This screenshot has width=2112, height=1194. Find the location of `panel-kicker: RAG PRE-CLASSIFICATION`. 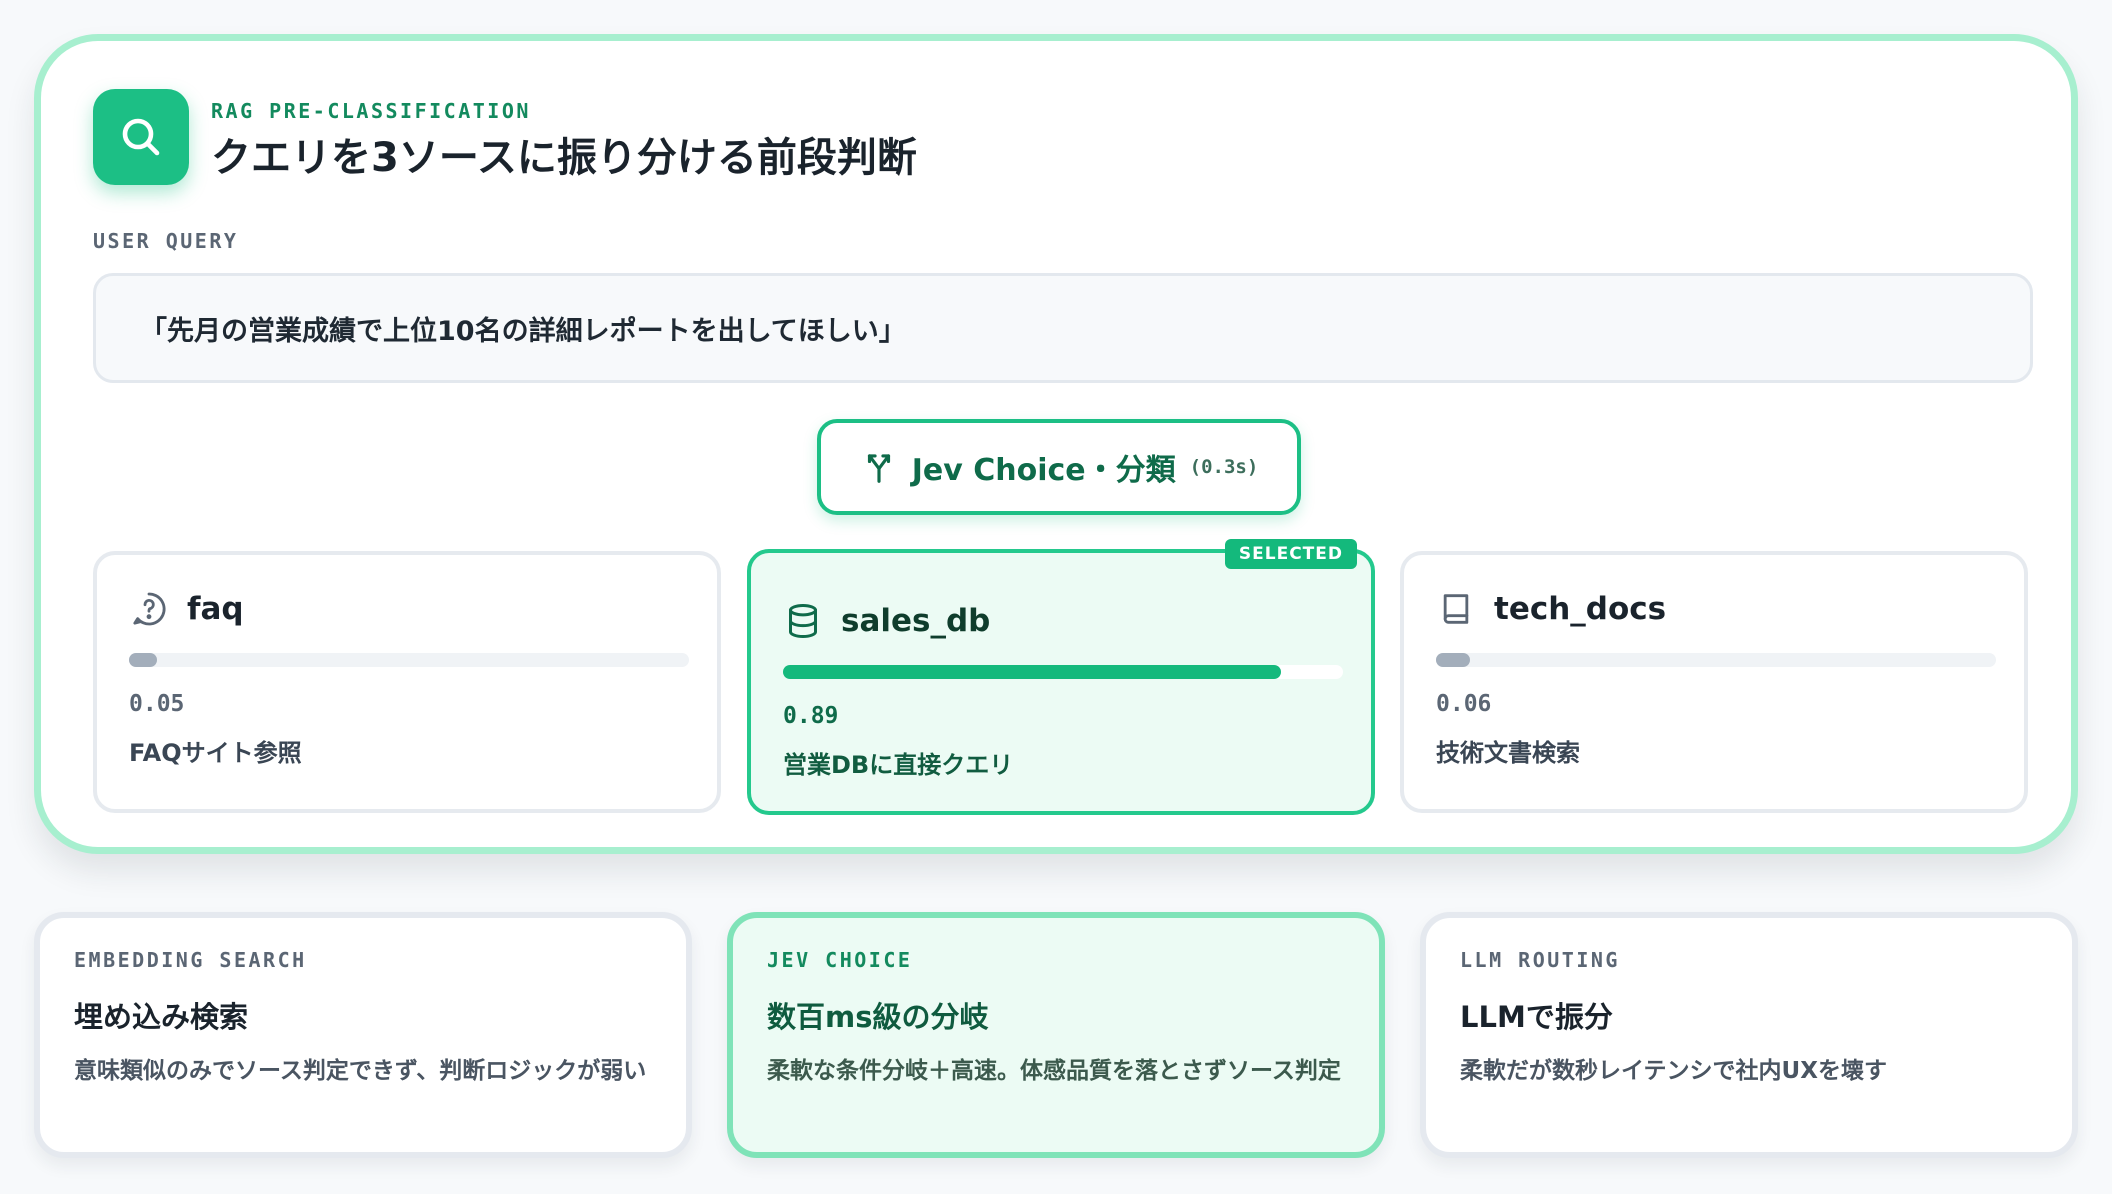

panel-kicker: RAG PRE-CLASSIFICATION is located at coordinates (371, 111).